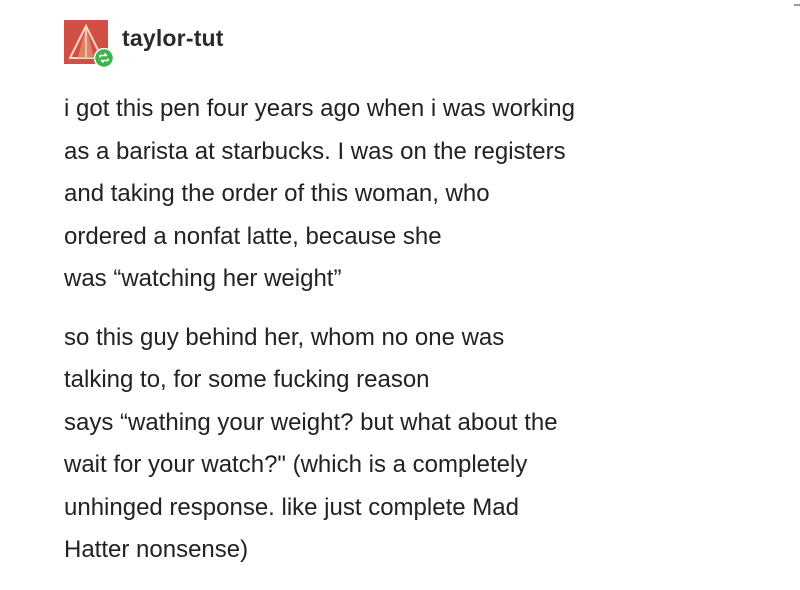 The image size is (800, 590). I want to click on post-text-line: Hatter nonsense), so click(156, 549).